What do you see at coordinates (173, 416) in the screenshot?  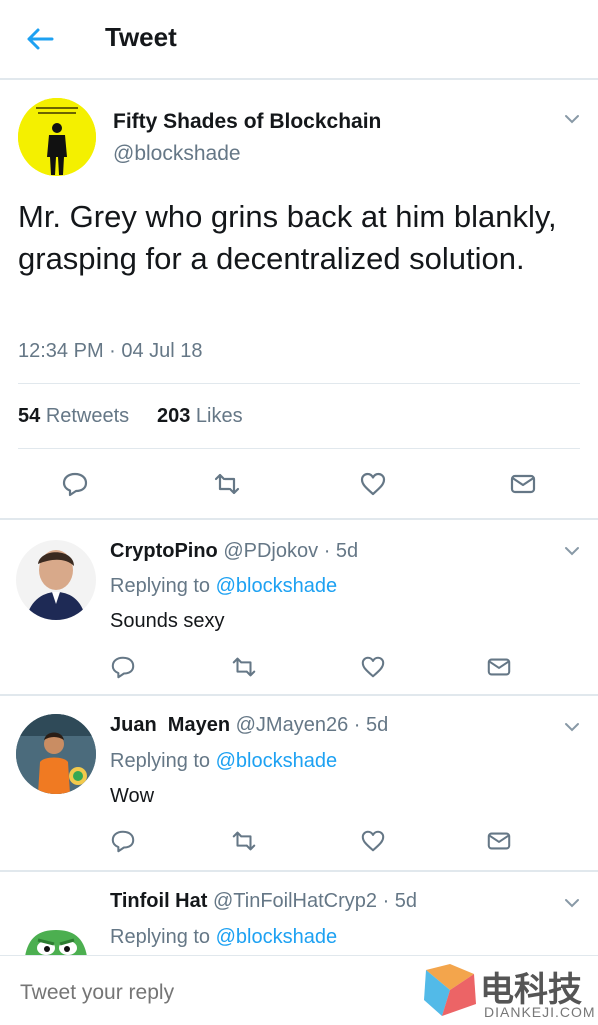 I see `likes-count: 203` at bounding box center [173, 416].